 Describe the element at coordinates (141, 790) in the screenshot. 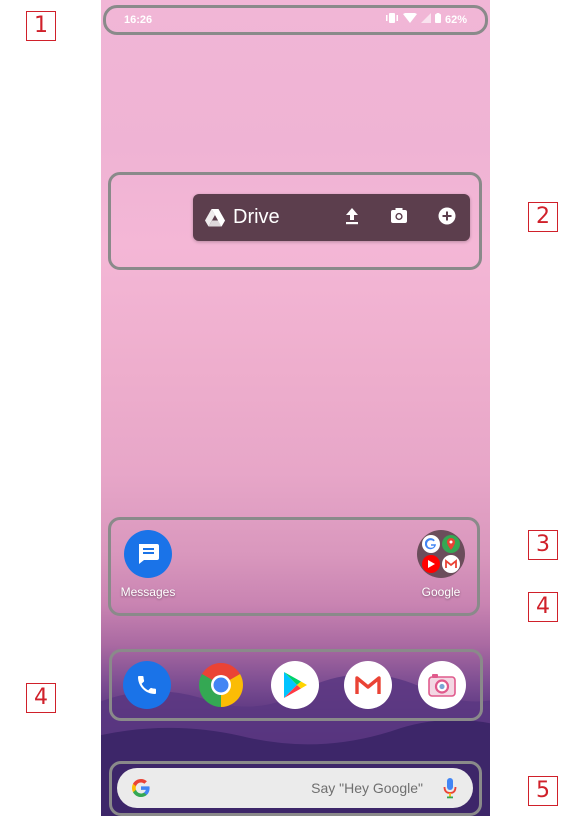

I see `google-g-icon` at that location.